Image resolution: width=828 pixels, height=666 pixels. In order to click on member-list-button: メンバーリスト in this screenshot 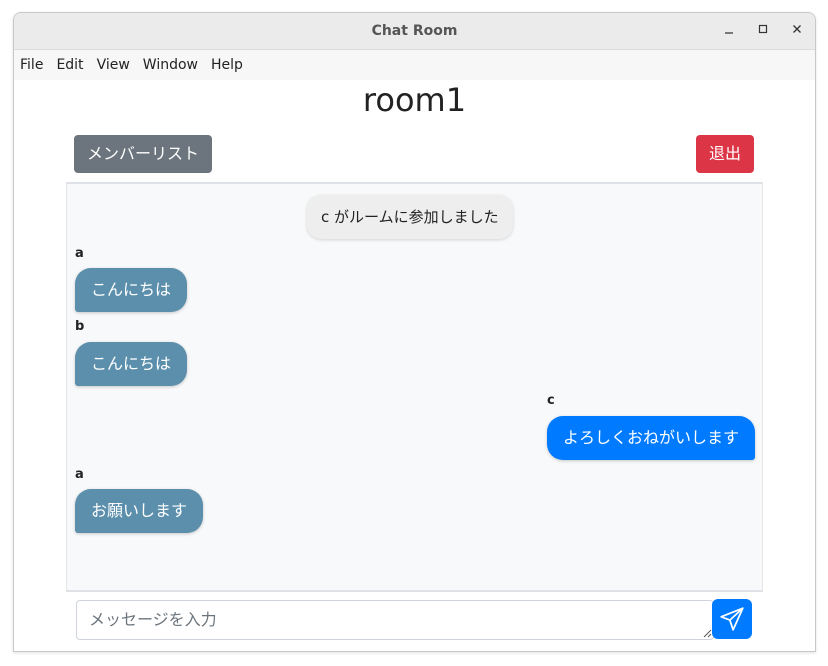, I will do `click(143, 154)`.